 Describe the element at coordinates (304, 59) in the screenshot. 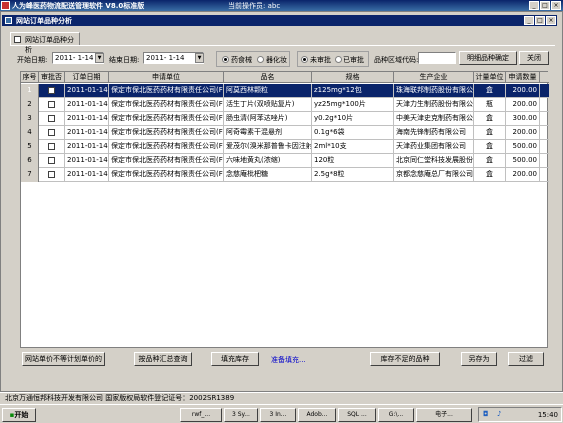

I see `radio-unapproved` at that location.